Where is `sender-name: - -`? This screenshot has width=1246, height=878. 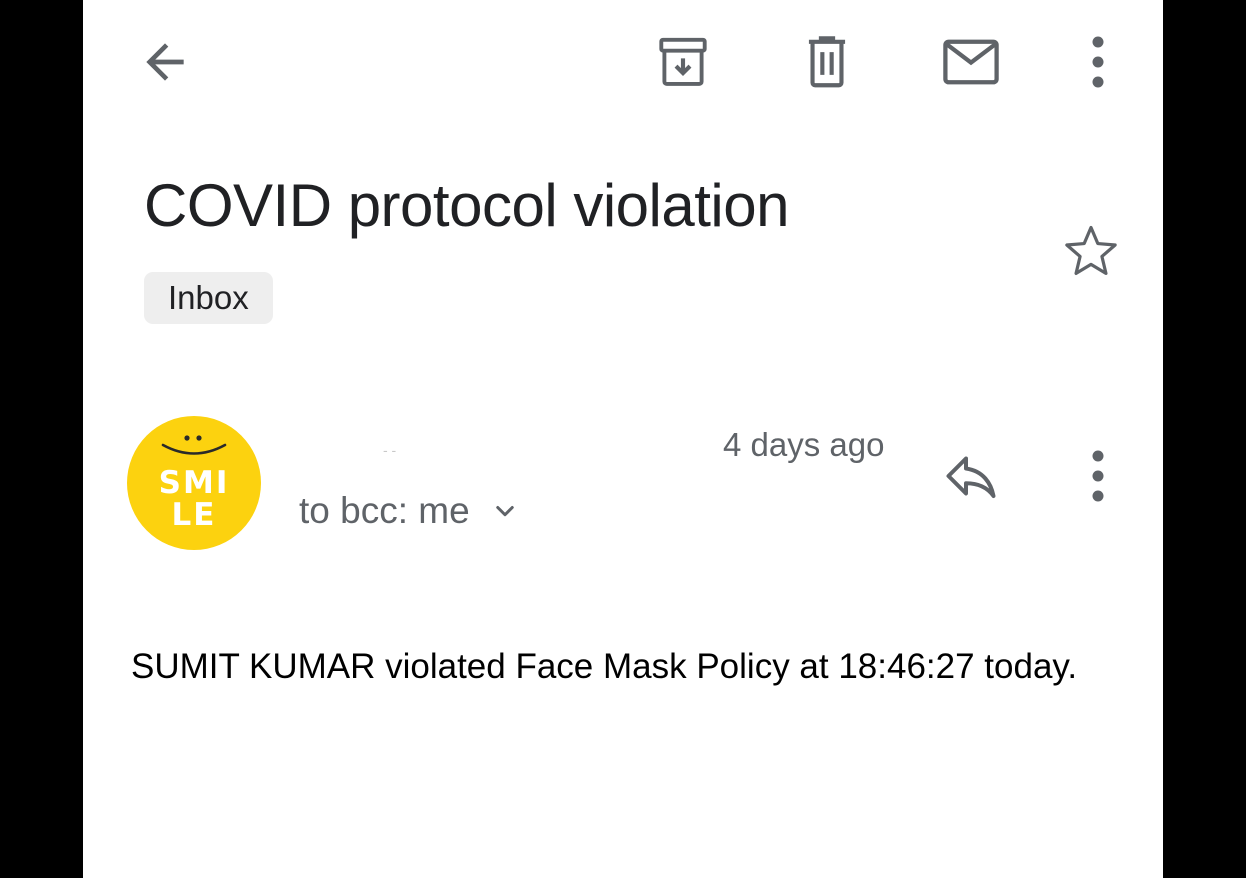 sender-name: - - is located at coordinates (395, 450).